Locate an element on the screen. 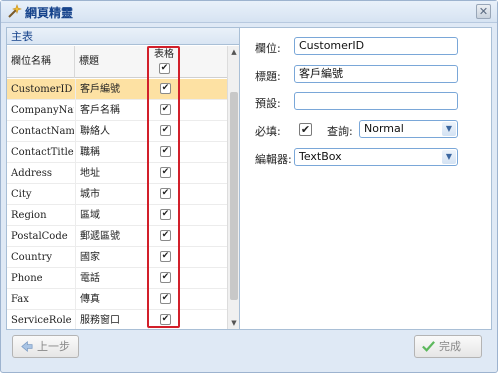 The image size is (498, 373). table-row: ServiceRole 服務窗口 ✔ is located at coordinates (117, 319).